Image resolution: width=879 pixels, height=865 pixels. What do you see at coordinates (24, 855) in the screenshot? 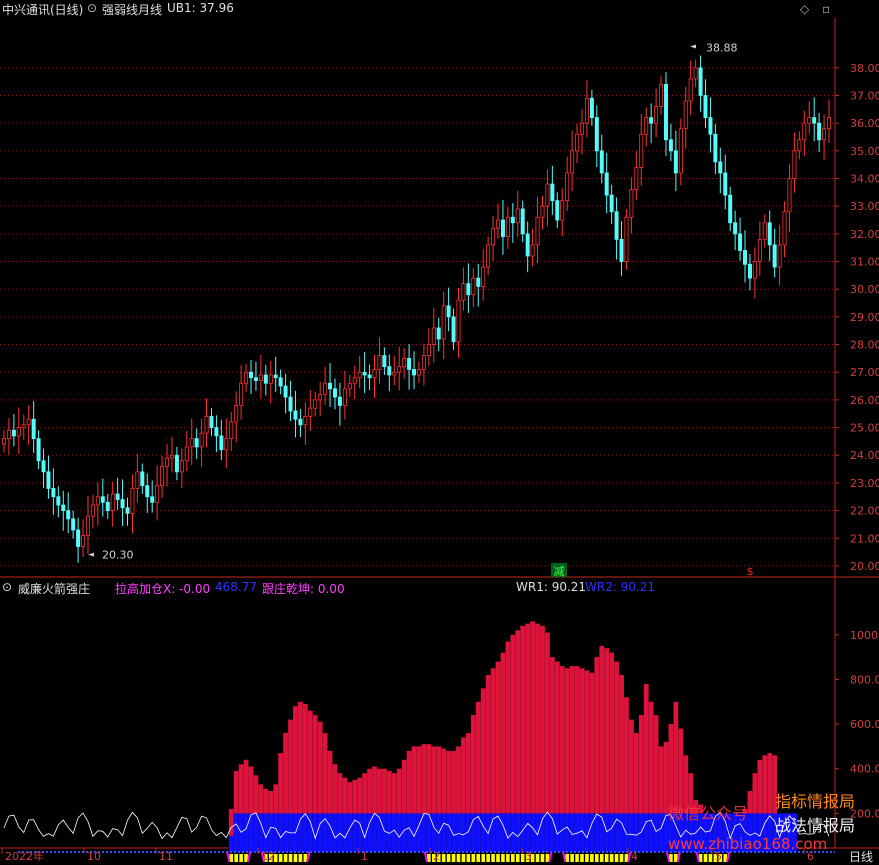
I see `time-label: 2022年` at bounding box center [24, 855].